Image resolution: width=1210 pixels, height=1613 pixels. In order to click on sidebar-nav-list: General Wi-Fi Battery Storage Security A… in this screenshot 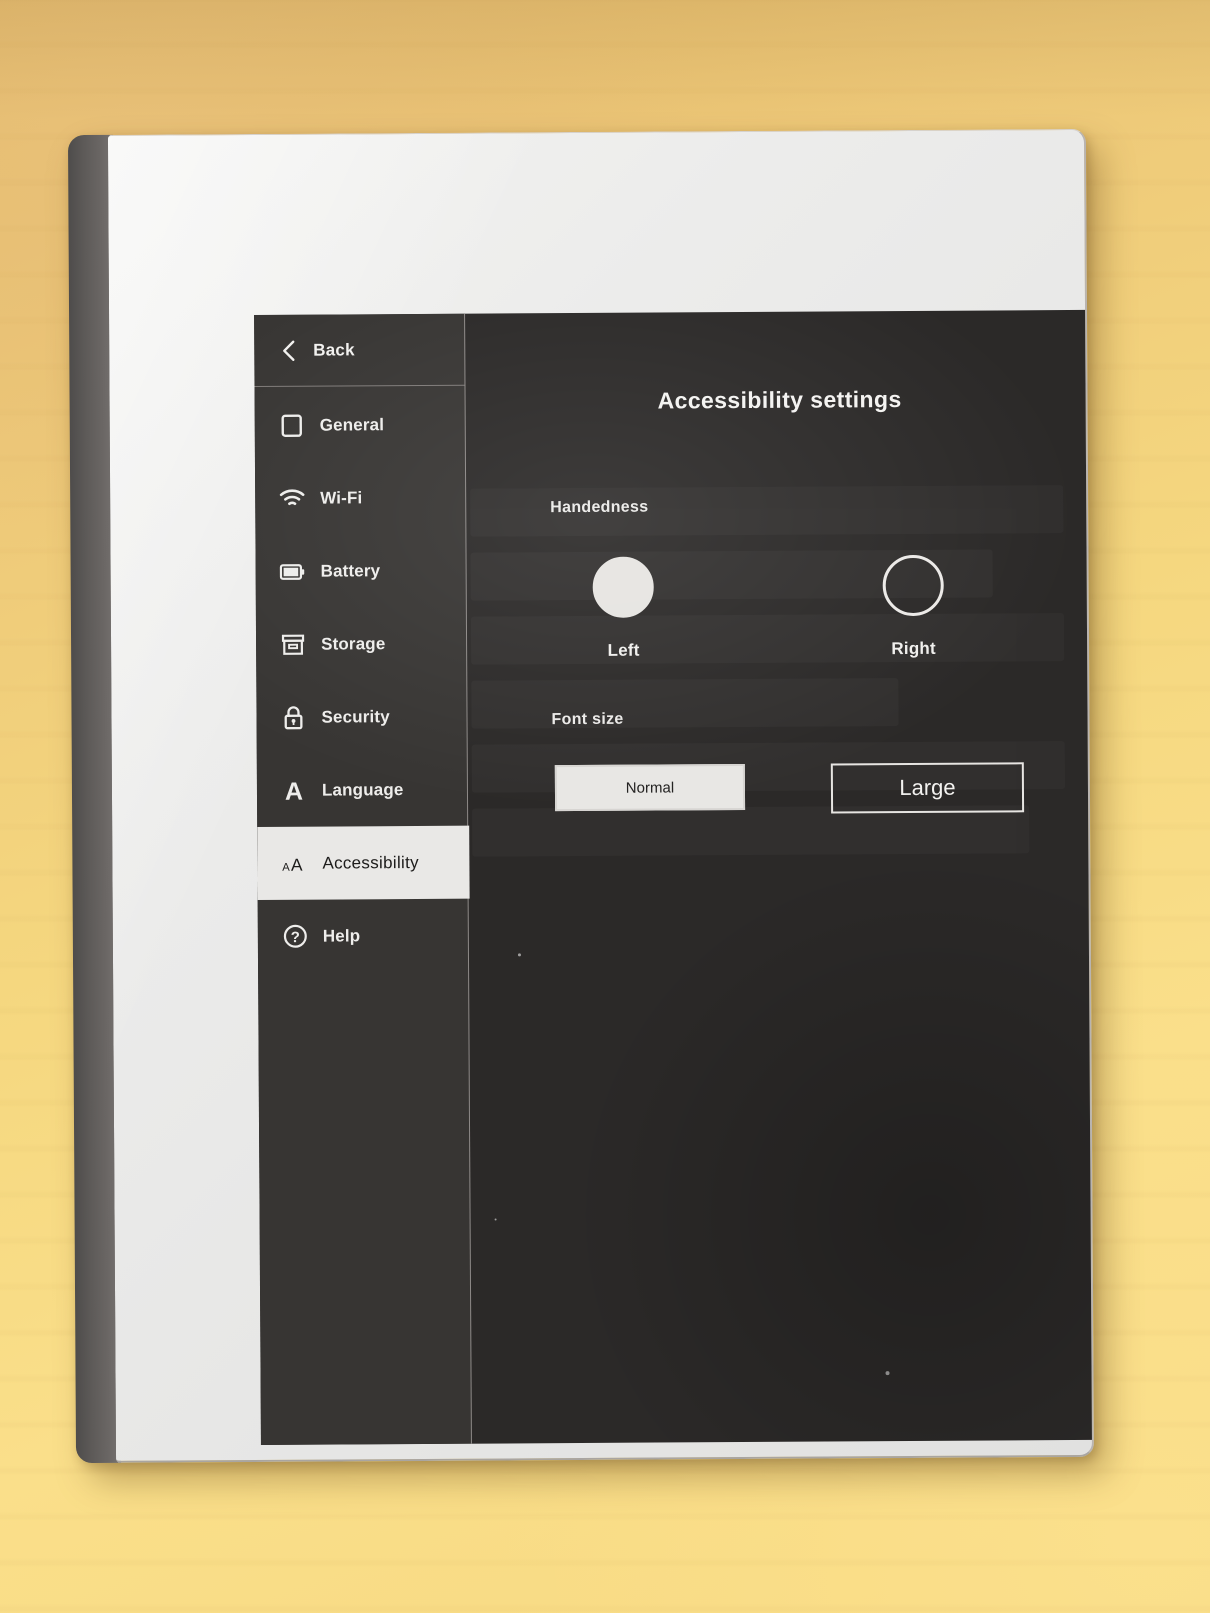, I will do `click(362, 679)`.